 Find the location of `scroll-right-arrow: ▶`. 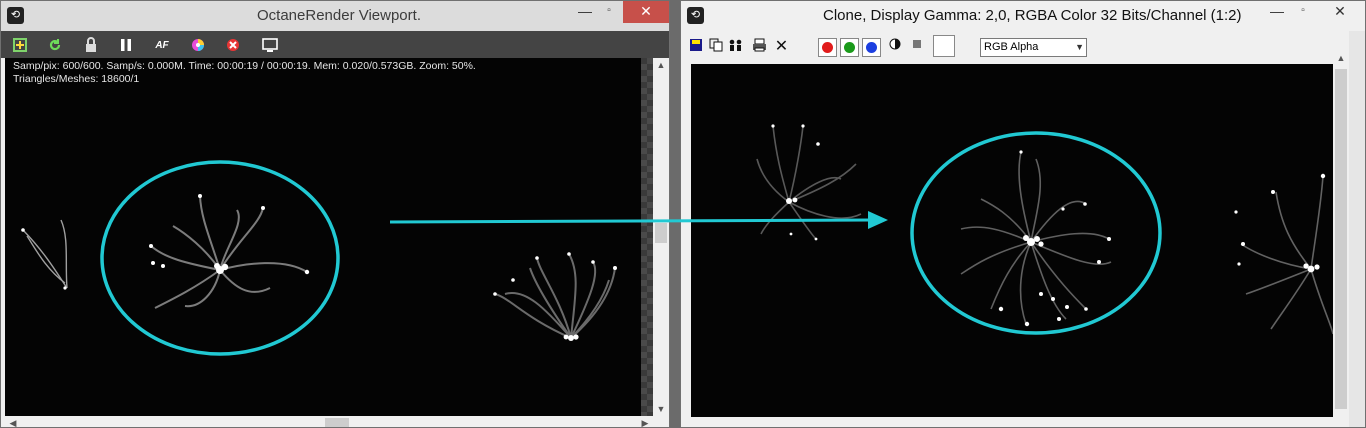

scroll-right-arrow: ▶ is located at coordinates (645, 421).